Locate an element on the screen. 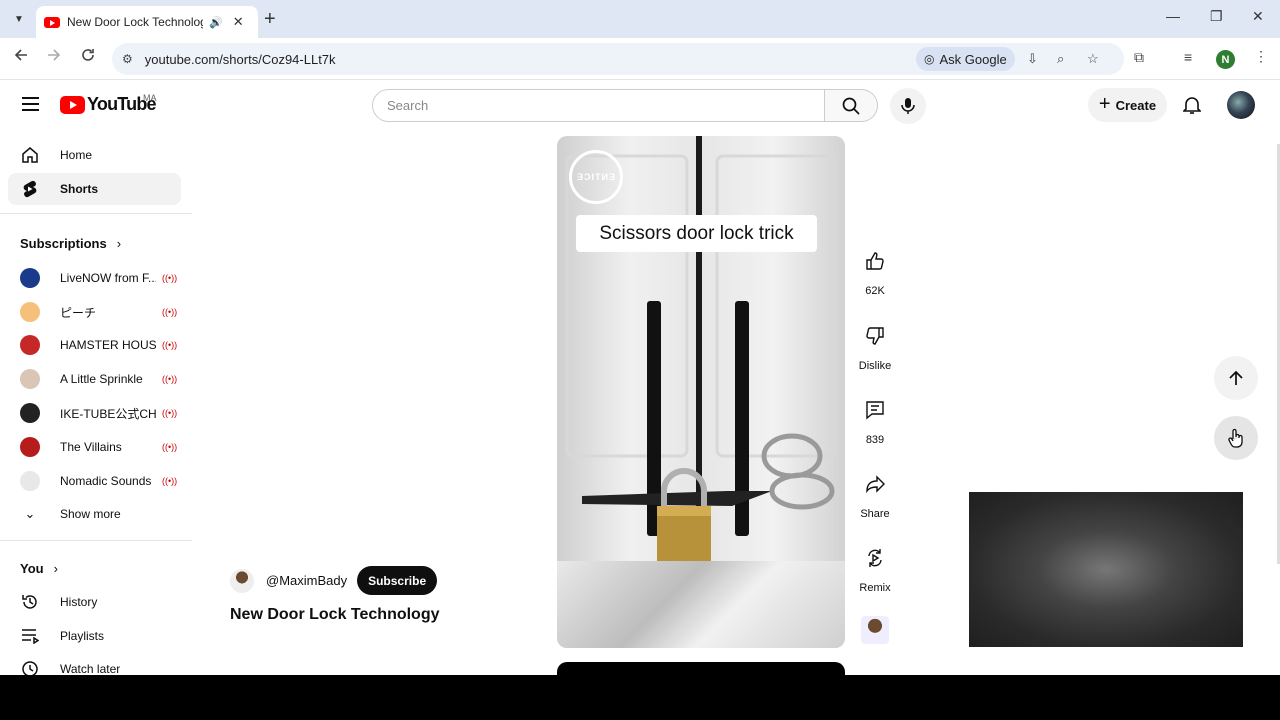 Image resolution: width=1280 pixels, height=720 pixels. subscriptions-heading-label: Subscriptions is located at coordinates (63, 243).